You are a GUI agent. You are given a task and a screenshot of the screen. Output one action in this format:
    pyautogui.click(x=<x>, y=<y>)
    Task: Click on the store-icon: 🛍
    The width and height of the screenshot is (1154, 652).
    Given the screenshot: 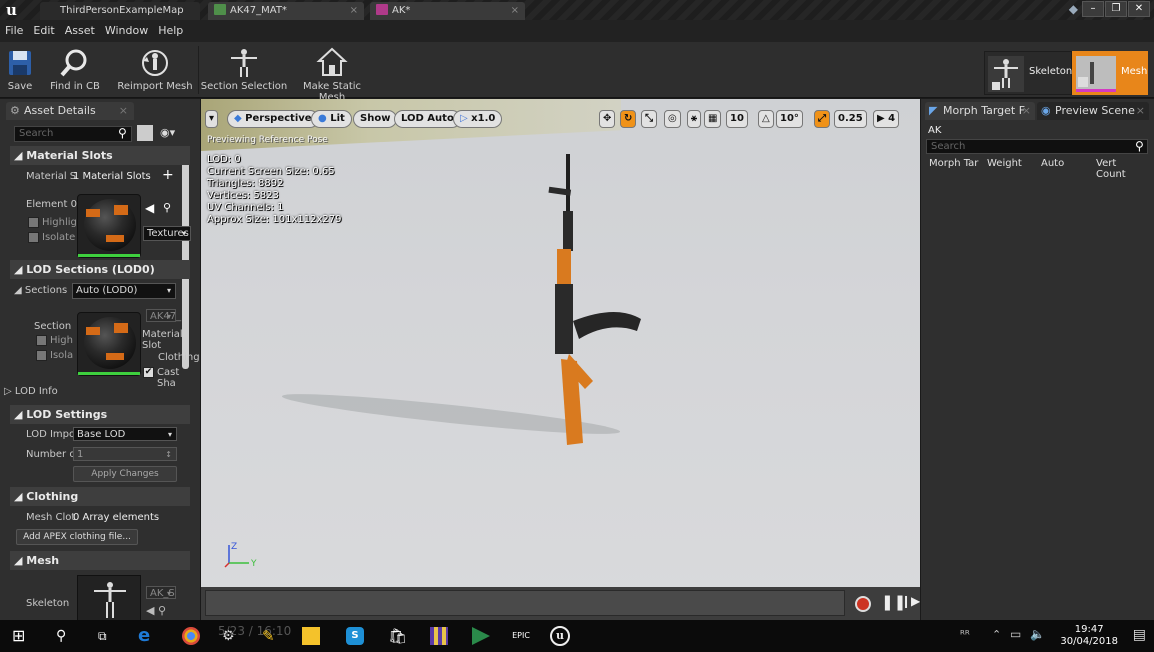 What is the action you would take?
    pyautogui.click(x=397, y=636)
    